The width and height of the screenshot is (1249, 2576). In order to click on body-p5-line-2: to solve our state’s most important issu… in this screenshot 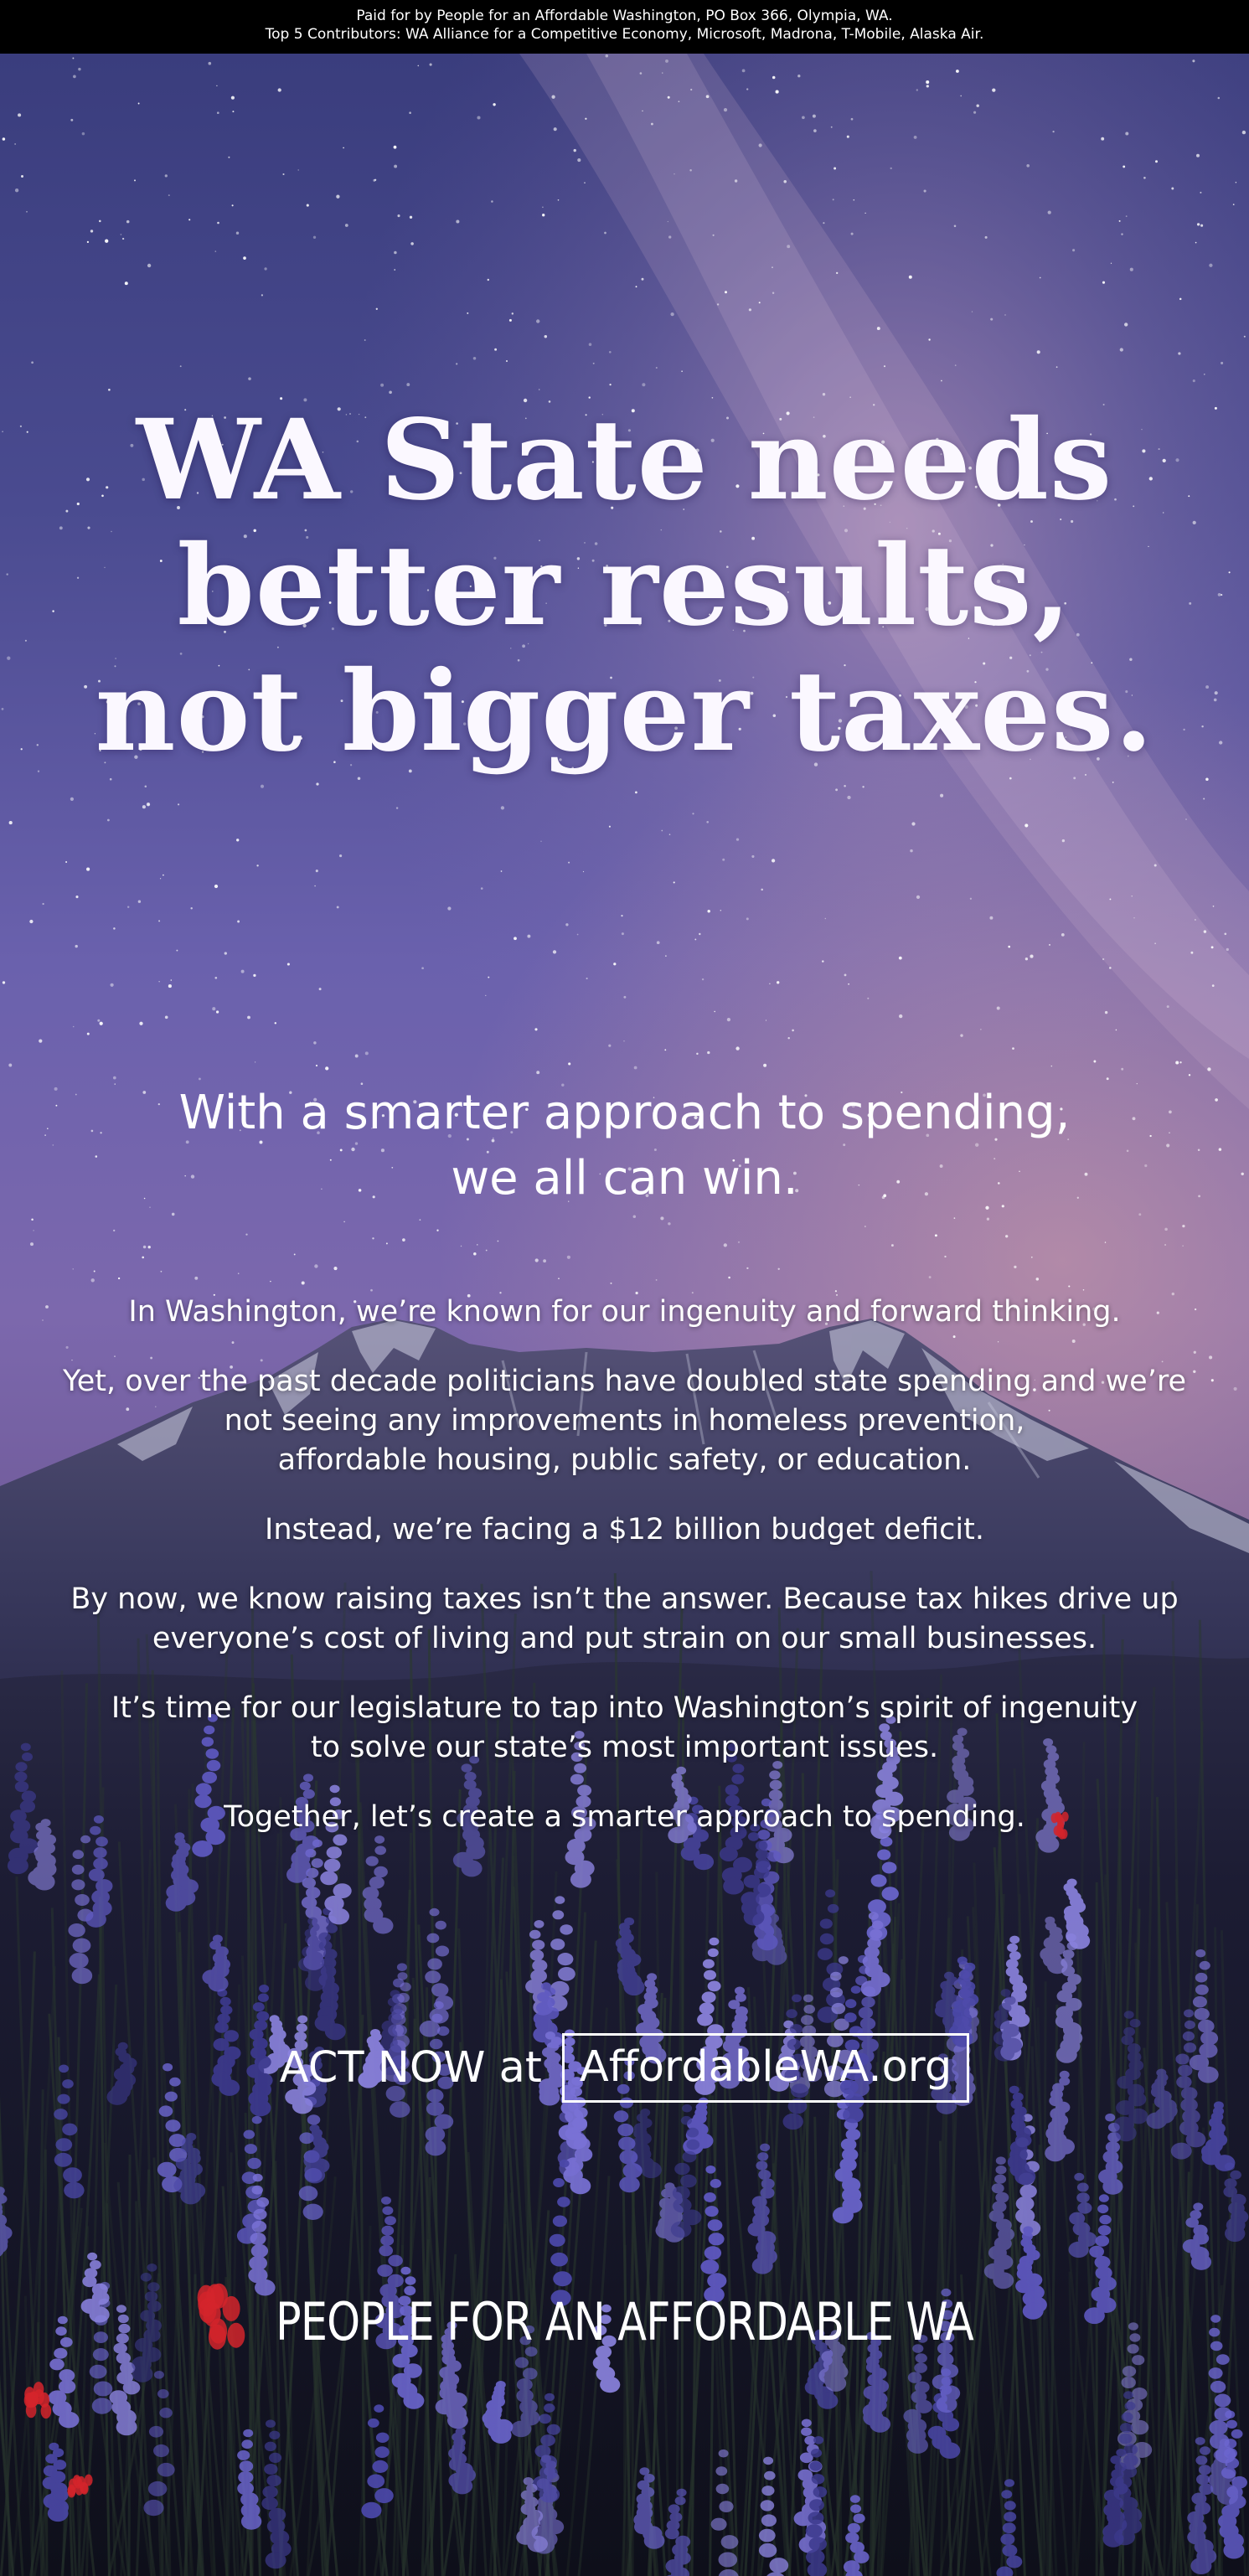, I will do `click(624, 1747)`.